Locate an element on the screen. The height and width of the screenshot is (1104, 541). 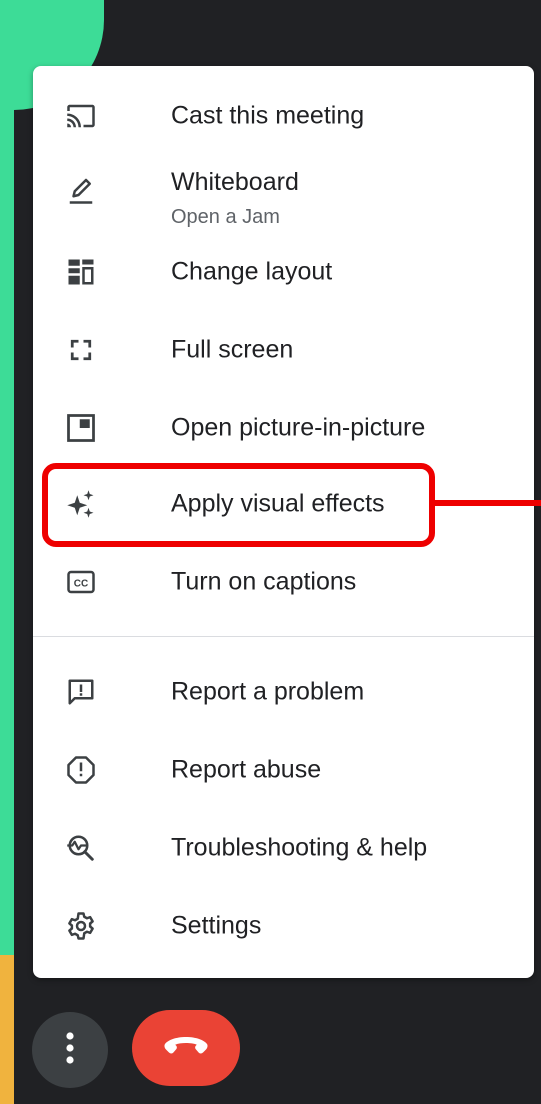
more-options-button is located at coordinates (70, 1050).